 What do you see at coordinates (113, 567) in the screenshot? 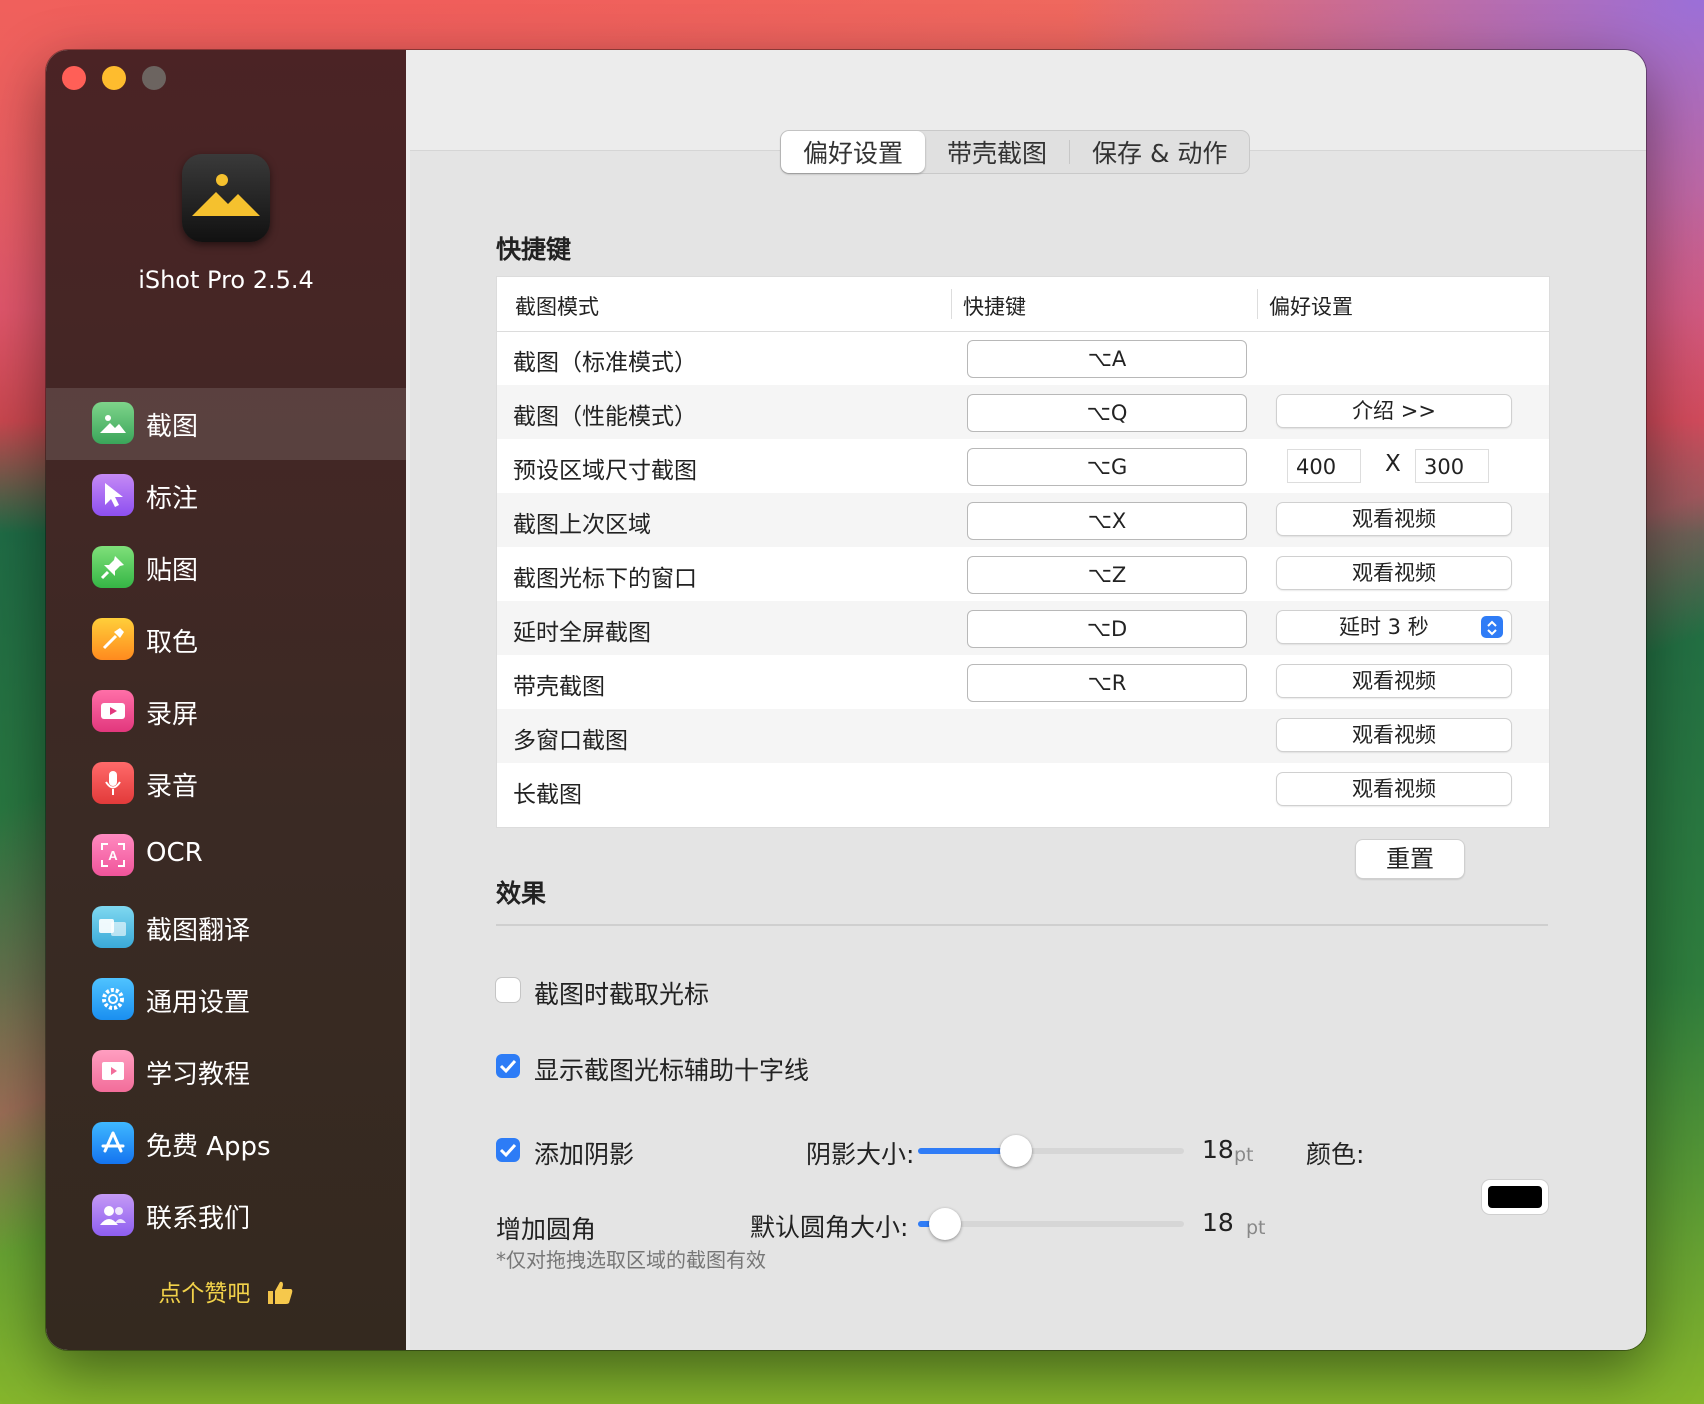
I see `pin-icon` at bounding box center [113, 567].